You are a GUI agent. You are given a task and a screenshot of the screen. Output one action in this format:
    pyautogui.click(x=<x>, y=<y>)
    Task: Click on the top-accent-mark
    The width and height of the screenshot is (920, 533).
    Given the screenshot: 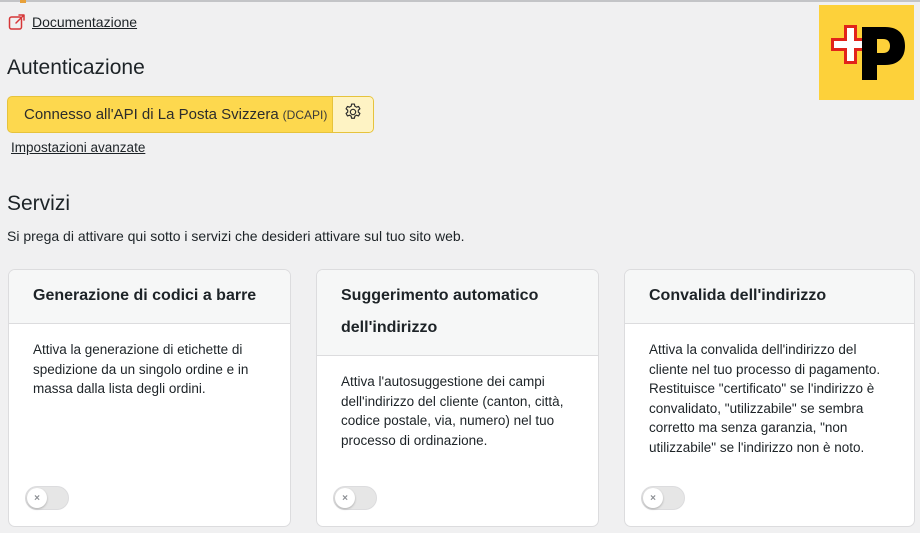 What is the action you would take?
    pyautogui.click(x=23, y=1)
    